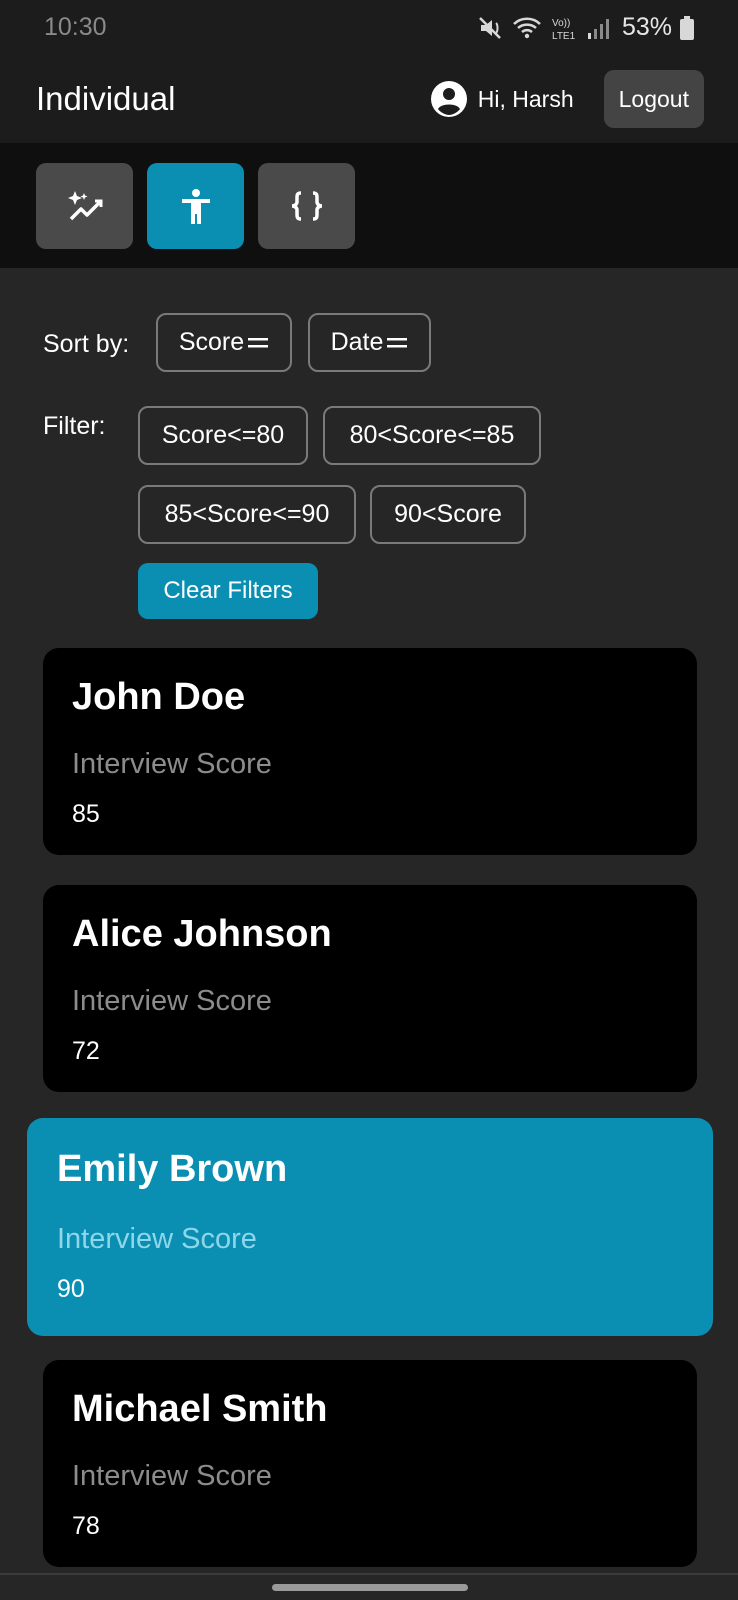 The width and height of the screenshot is (738, 1600). Describe the element at coordinates (370, 1587) in the screenshot. I see `home-indicator` at that location.